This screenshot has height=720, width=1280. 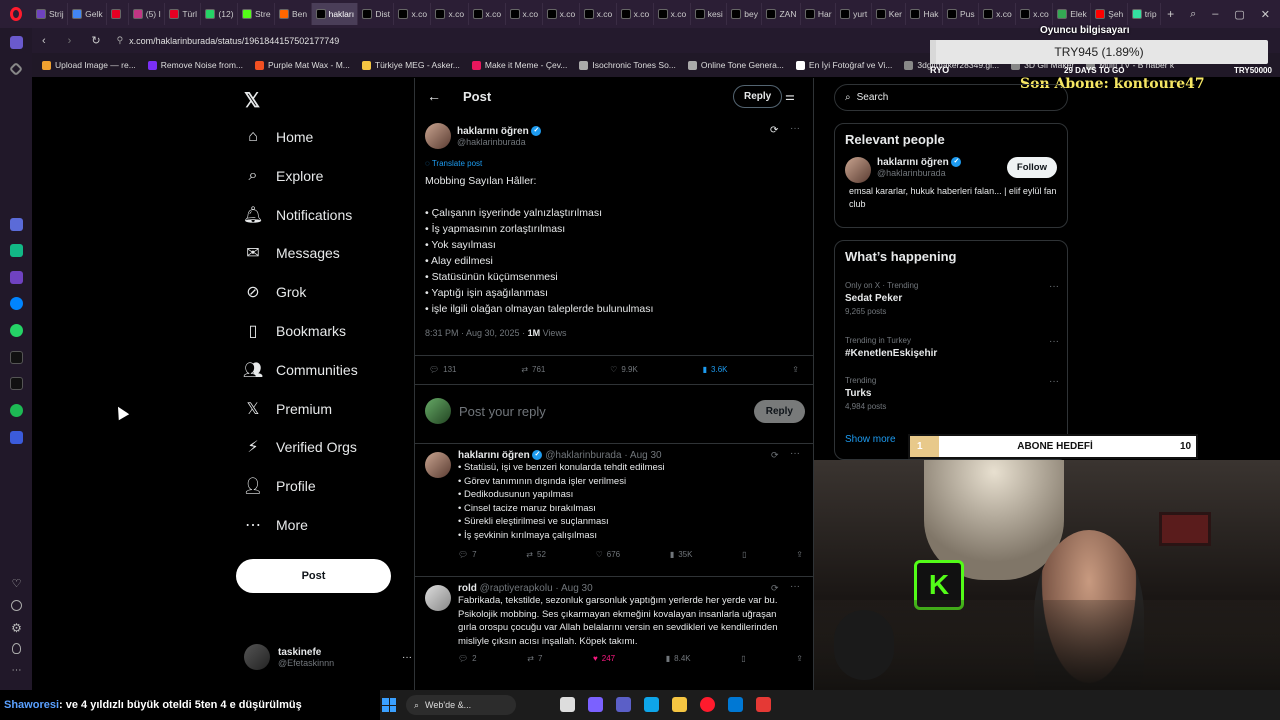 I want to click on home-speed-dial-icon, so click(x=16, y=42).